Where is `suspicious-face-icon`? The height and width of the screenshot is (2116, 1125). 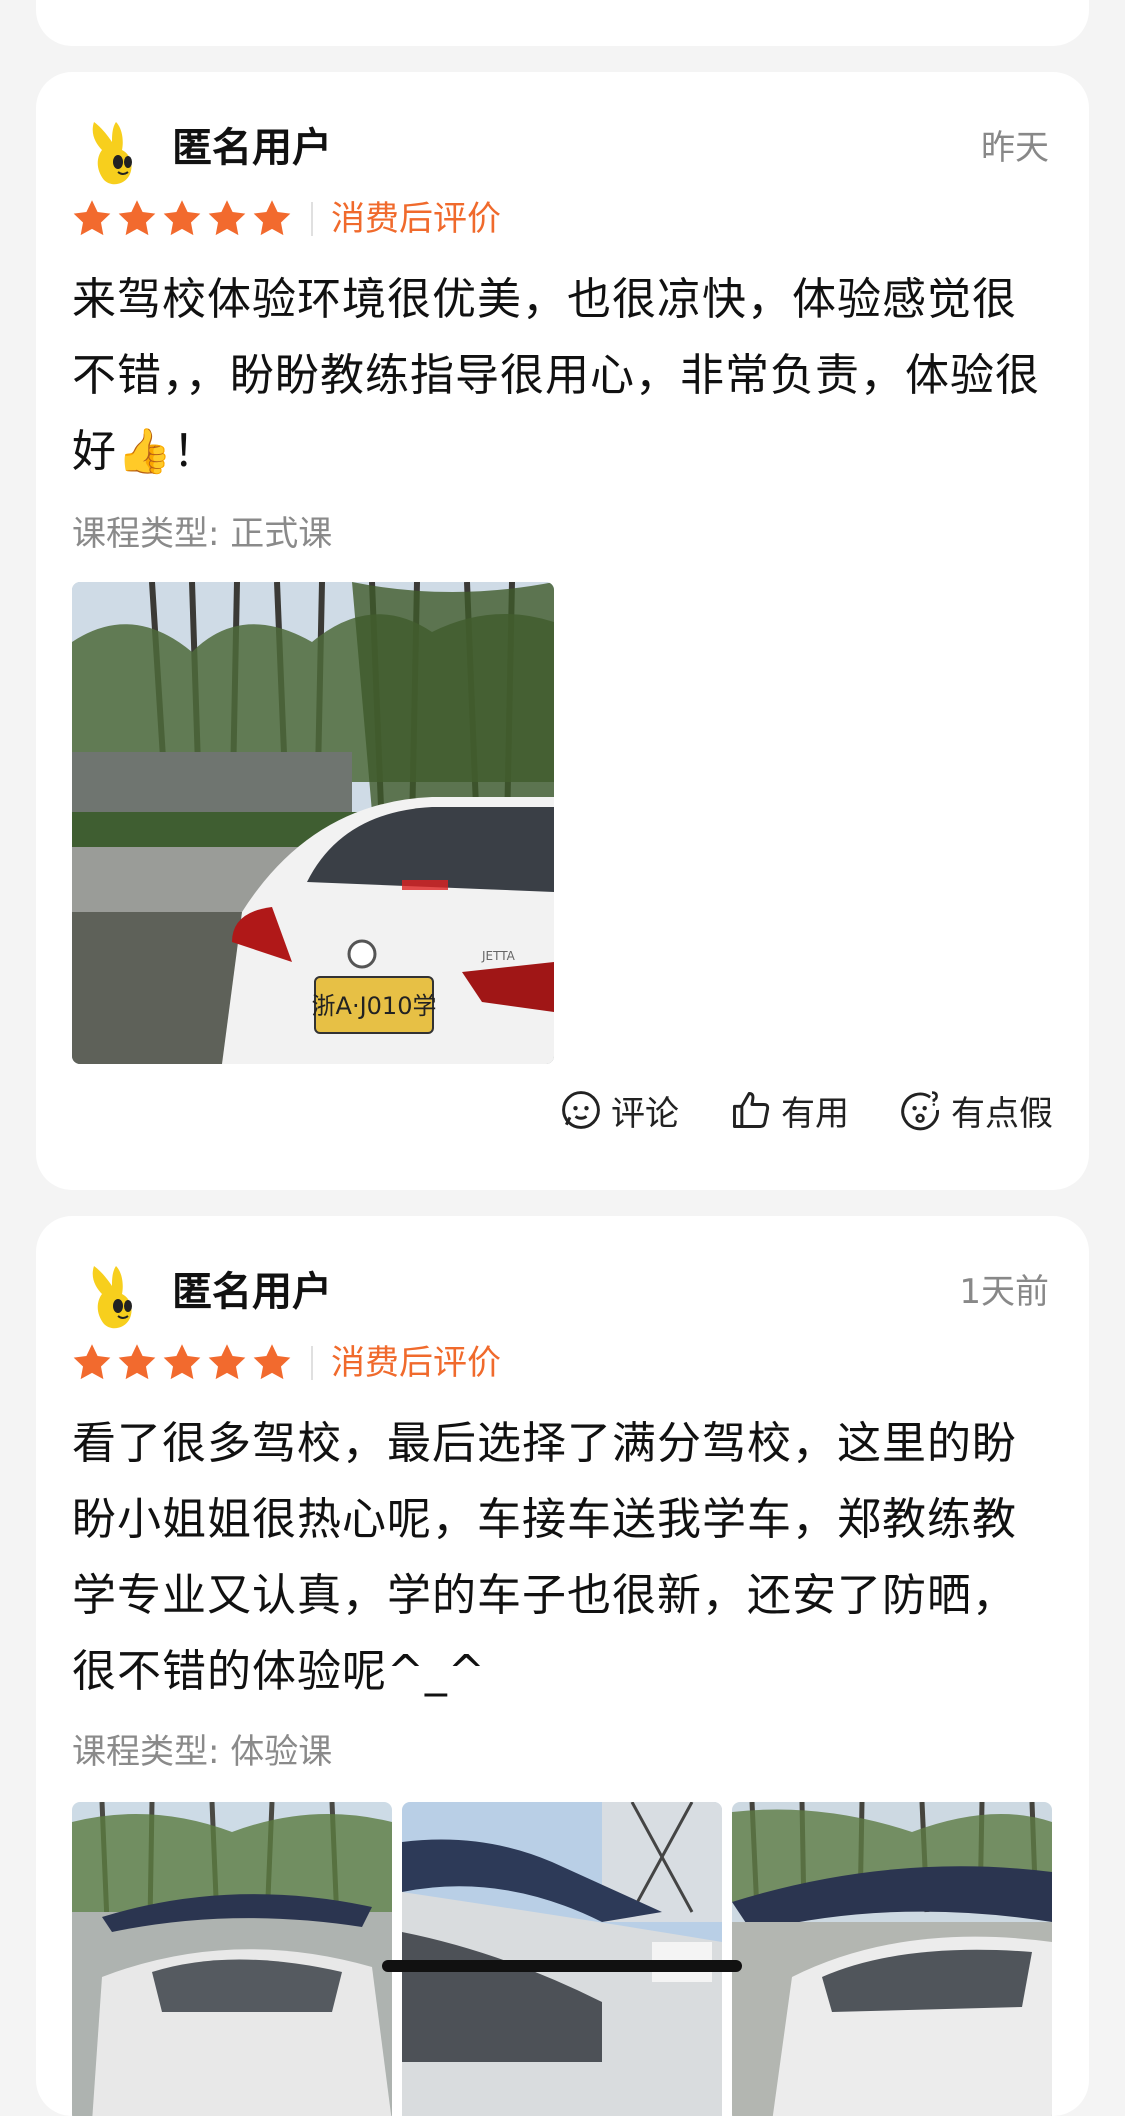
suspicious-face-icon is located at coordinates (920, 1111).